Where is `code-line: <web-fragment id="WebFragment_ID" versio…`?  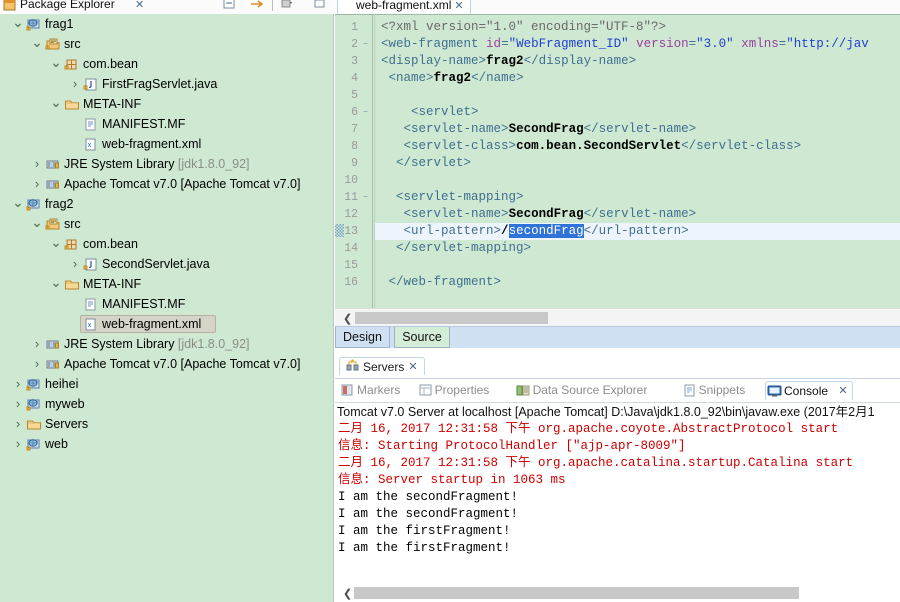
code-line: <web-fragment id="WebFragment_ID" versio… is located at coordinates (625, 44).